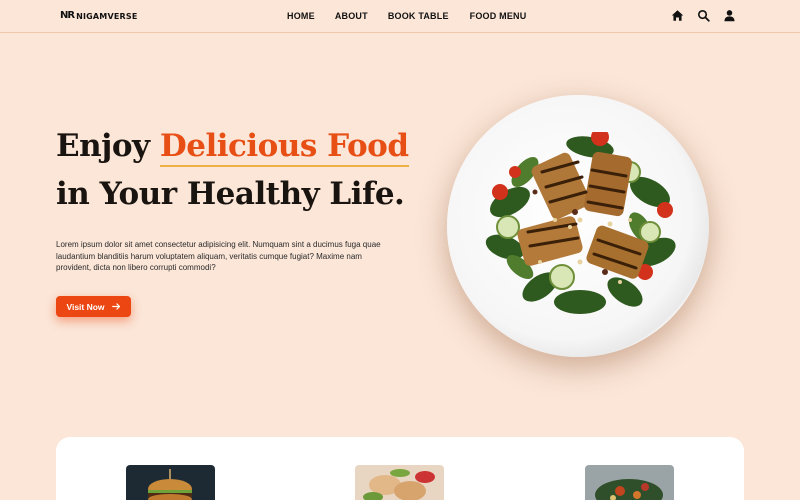 The image size is (800, 500). I want to click on arrow-right-icon, so click(115, 306).